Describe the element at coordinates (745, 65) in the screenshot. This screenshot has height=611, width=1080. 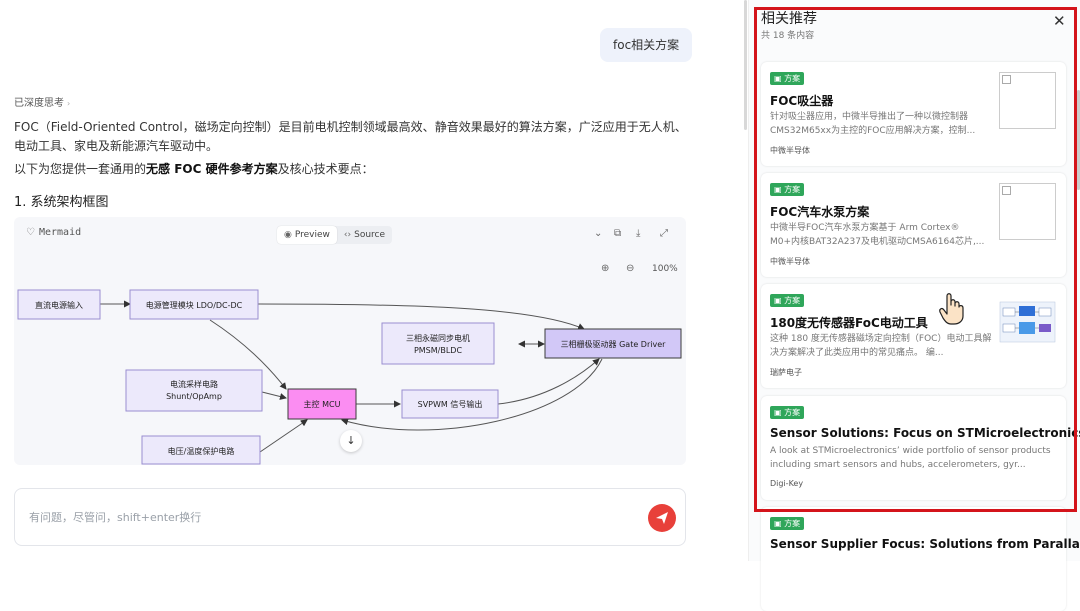
I see `chat-scrollbar` at that location.